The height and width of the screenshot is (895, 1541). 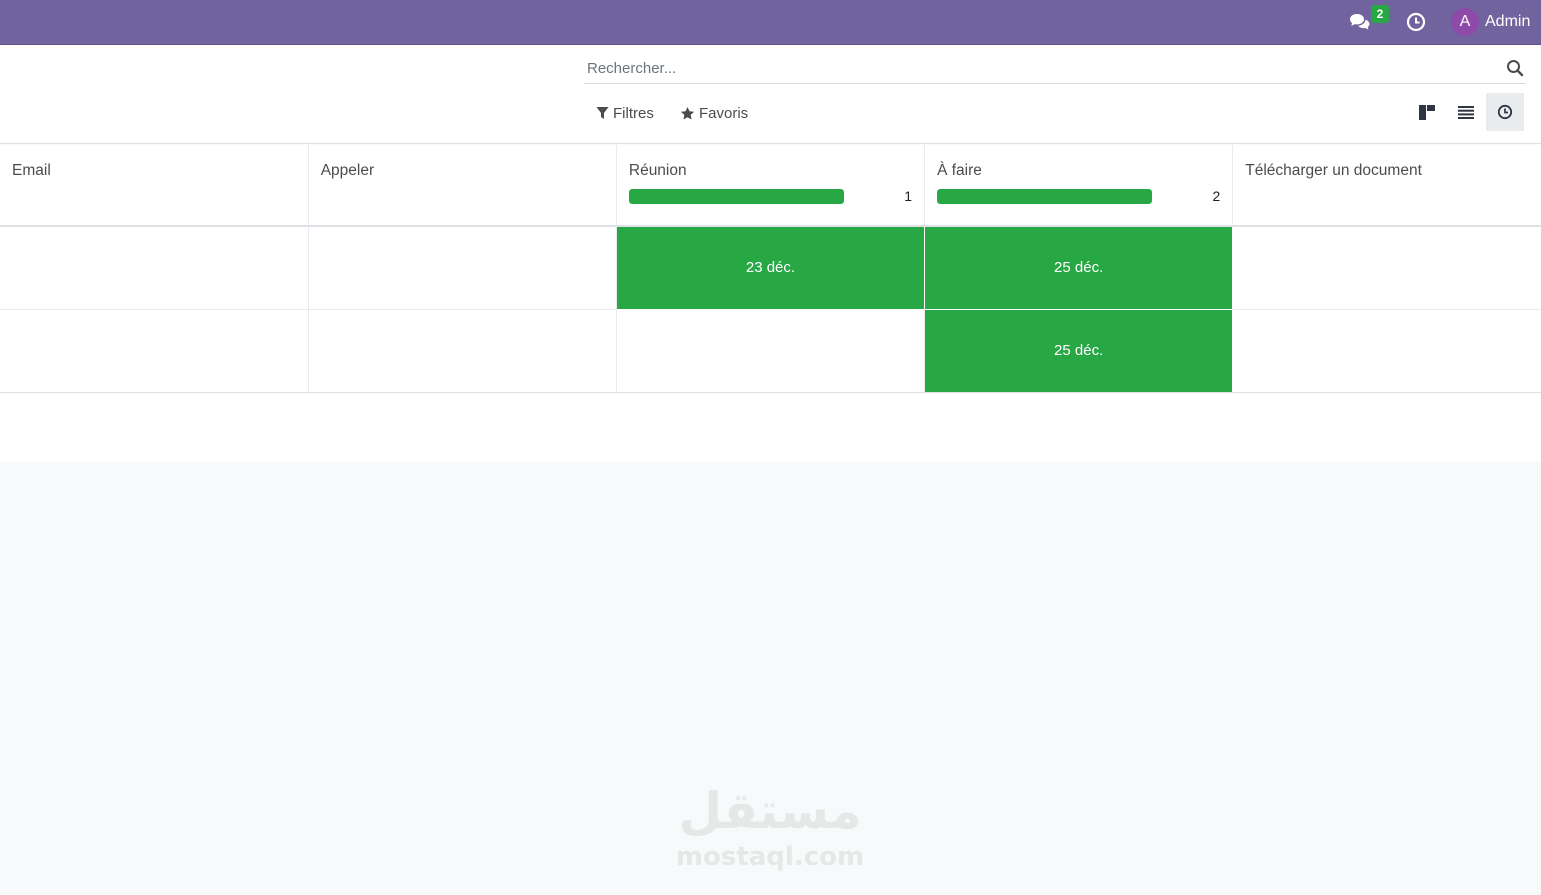 What do you see at coordinates (1360, 22) in the screenshot?
I see `chat-icon` at bounding box center [1360, 22].